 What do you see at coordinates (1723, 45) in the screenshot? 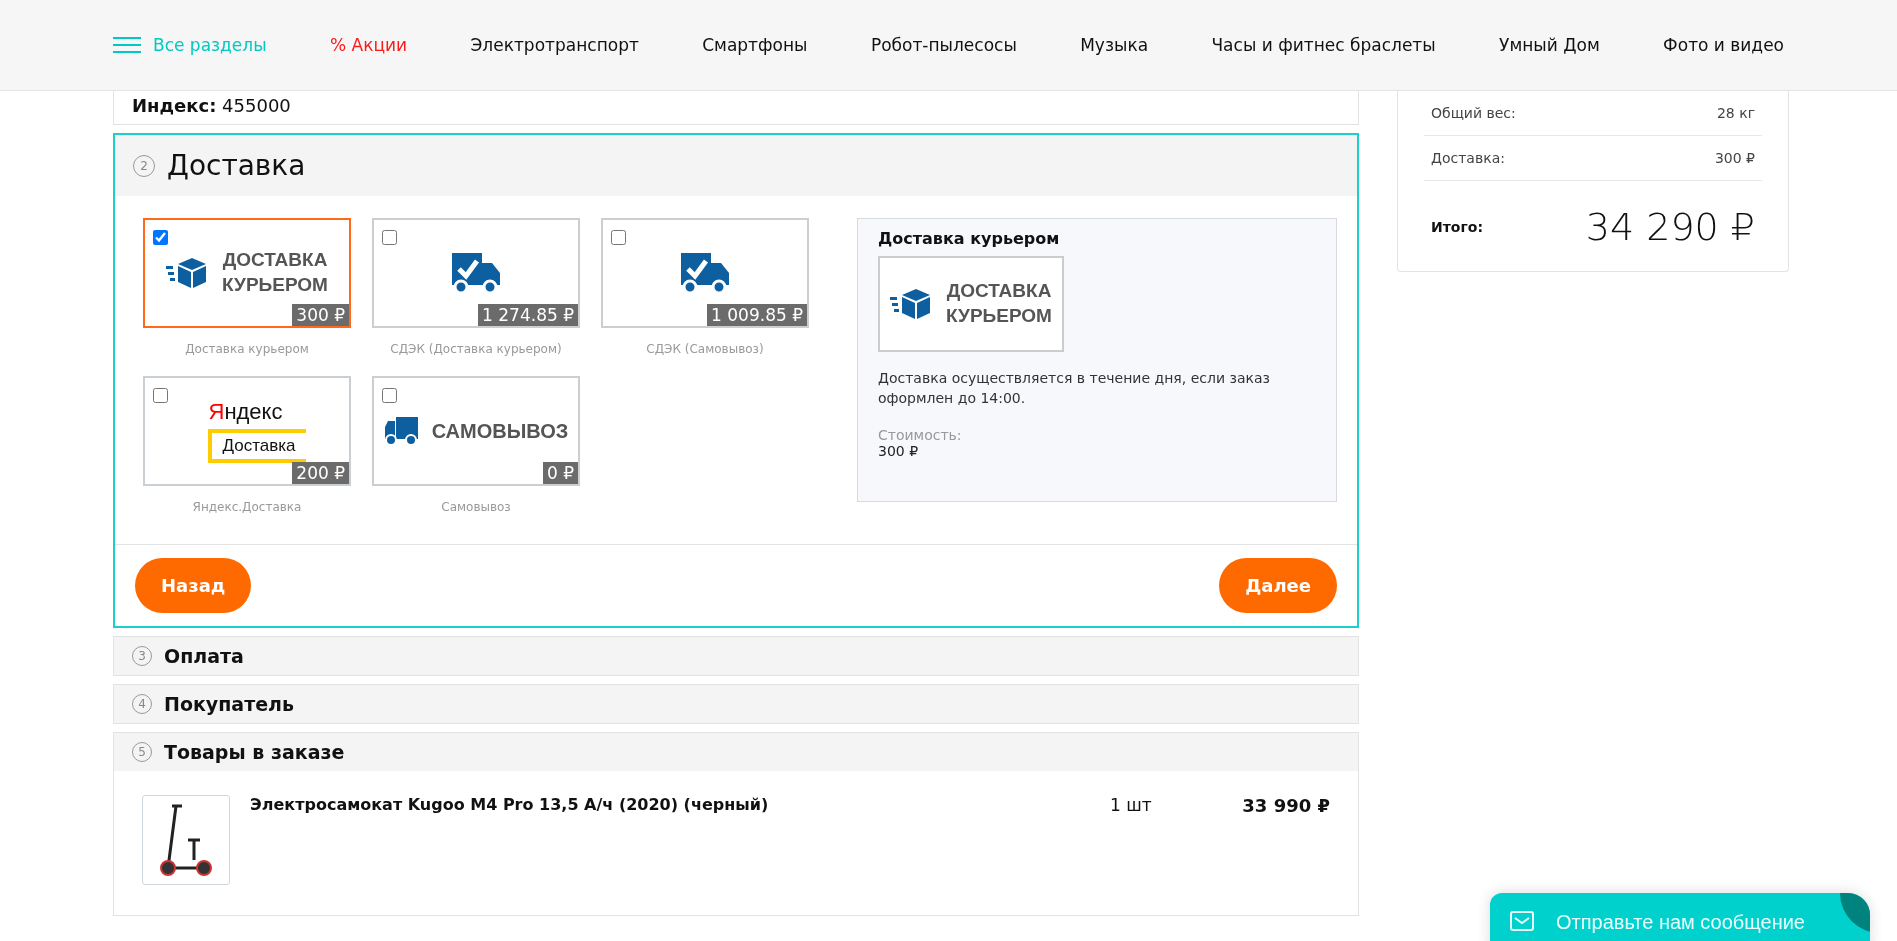
I see `nav-link: Фото и видео` at bounding box center [1723, 45].